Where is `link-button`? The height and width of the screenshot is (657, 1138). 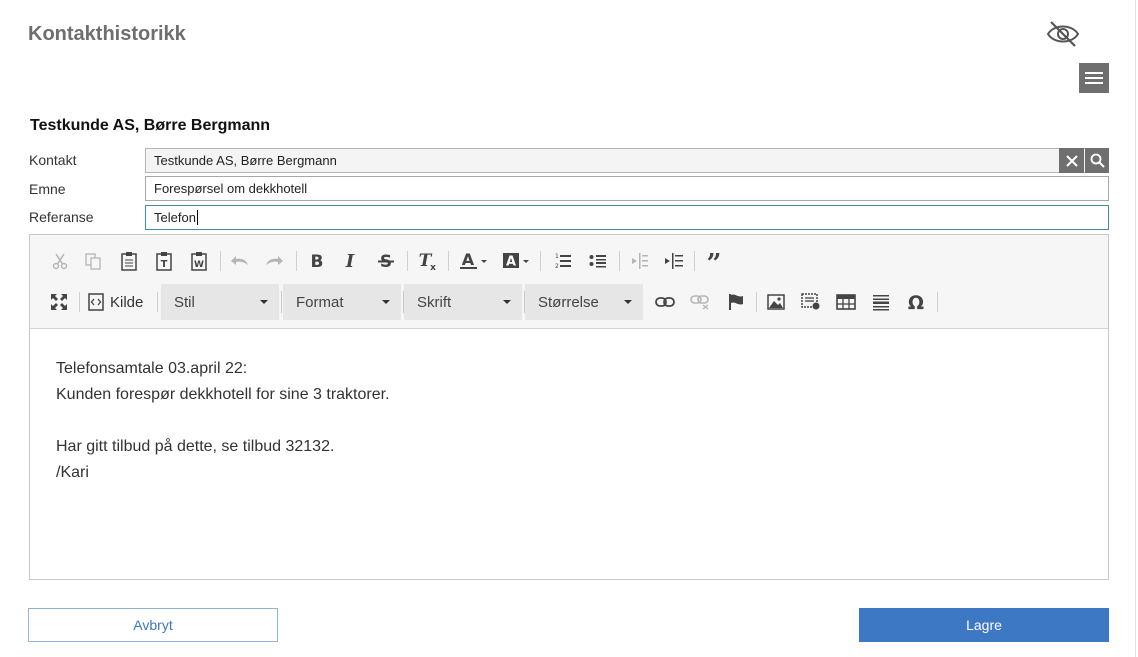
link-button is located at coordinates (665, 302).